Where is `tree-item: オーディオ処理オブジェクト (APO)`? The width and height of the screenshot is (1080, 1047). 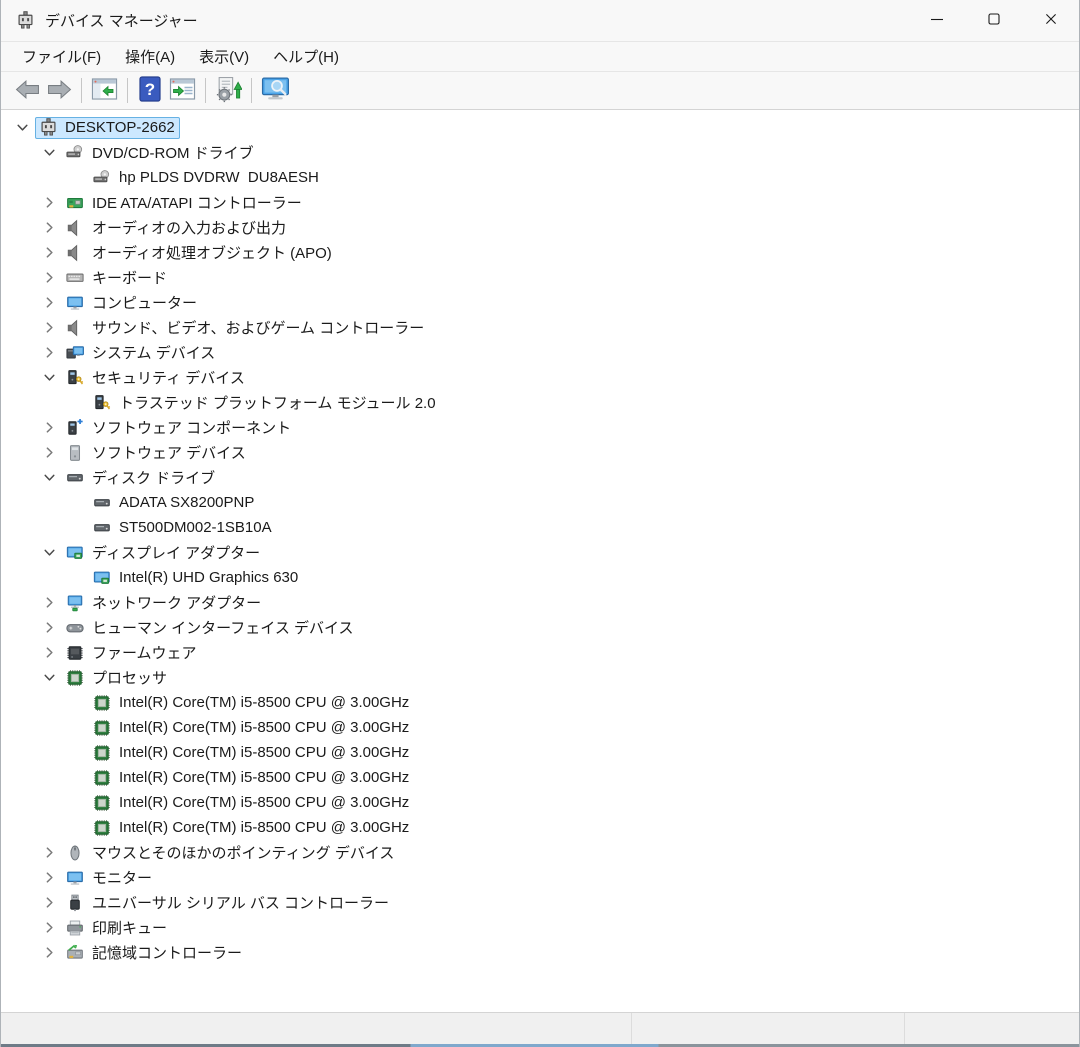
tree-item: オーディオ処理オブジェクト (APO) is located at coordinates (540, 252).